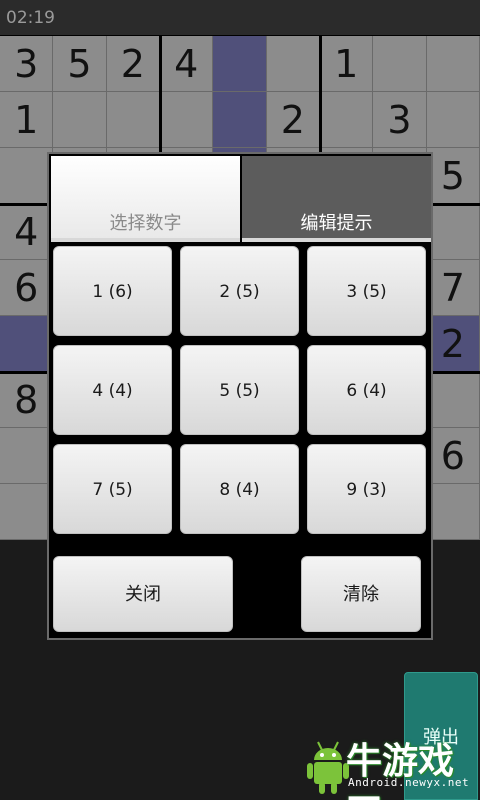  What do you see at coordinates (366, 489) in the screenshot?
I see `number-key-9: 9 (3)` at bounding box center [366, 489].